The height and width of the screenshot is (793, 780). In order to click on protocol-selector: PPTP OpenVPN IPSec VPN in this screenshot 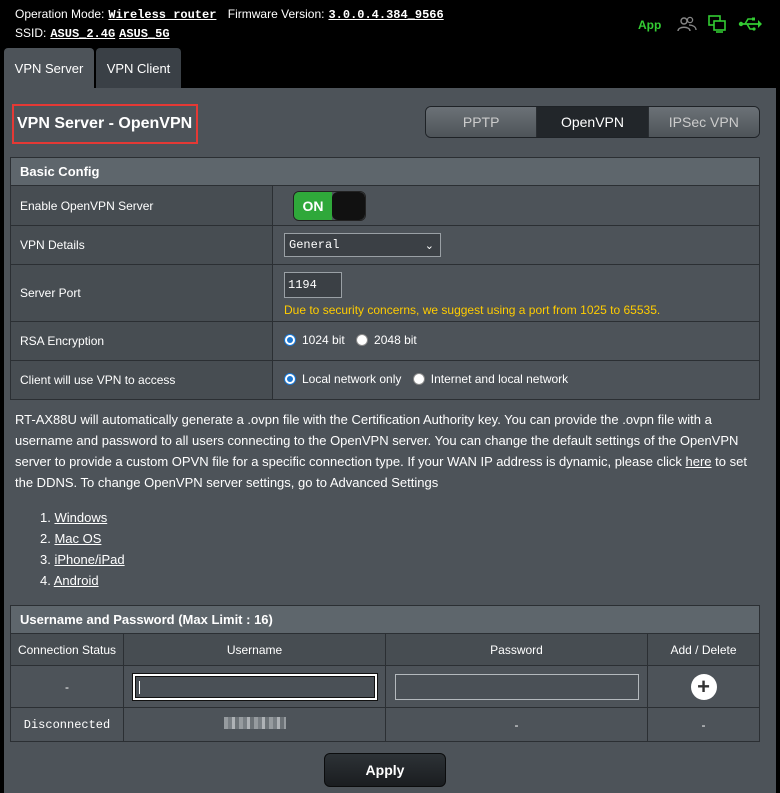, I will do `click(592, 122)`.